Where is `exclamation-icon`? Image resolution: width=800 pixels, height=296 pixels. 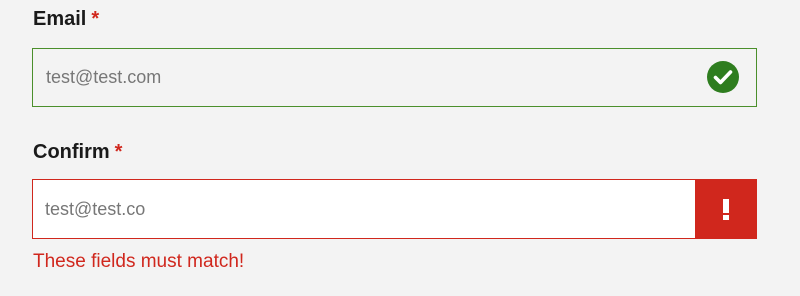
exclamation-icon is located at coordinates (726, 209).